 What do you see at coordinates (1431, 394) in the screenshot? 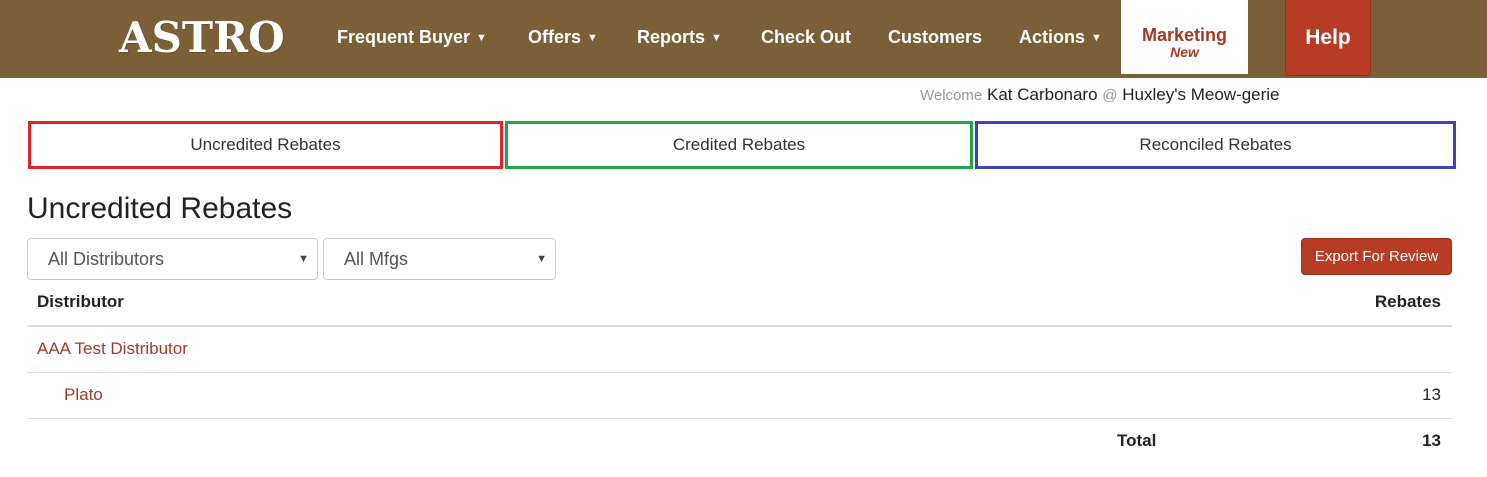
I see `rebate-count: 13` at bounding box center [1431, 394].